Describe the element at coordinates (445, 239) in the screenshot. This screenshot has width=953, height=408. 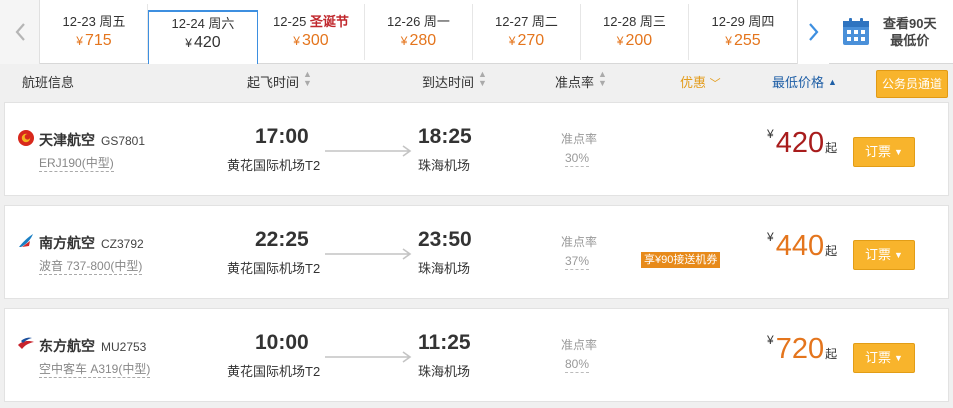
I see `arrival-time: 23:50` at that location.